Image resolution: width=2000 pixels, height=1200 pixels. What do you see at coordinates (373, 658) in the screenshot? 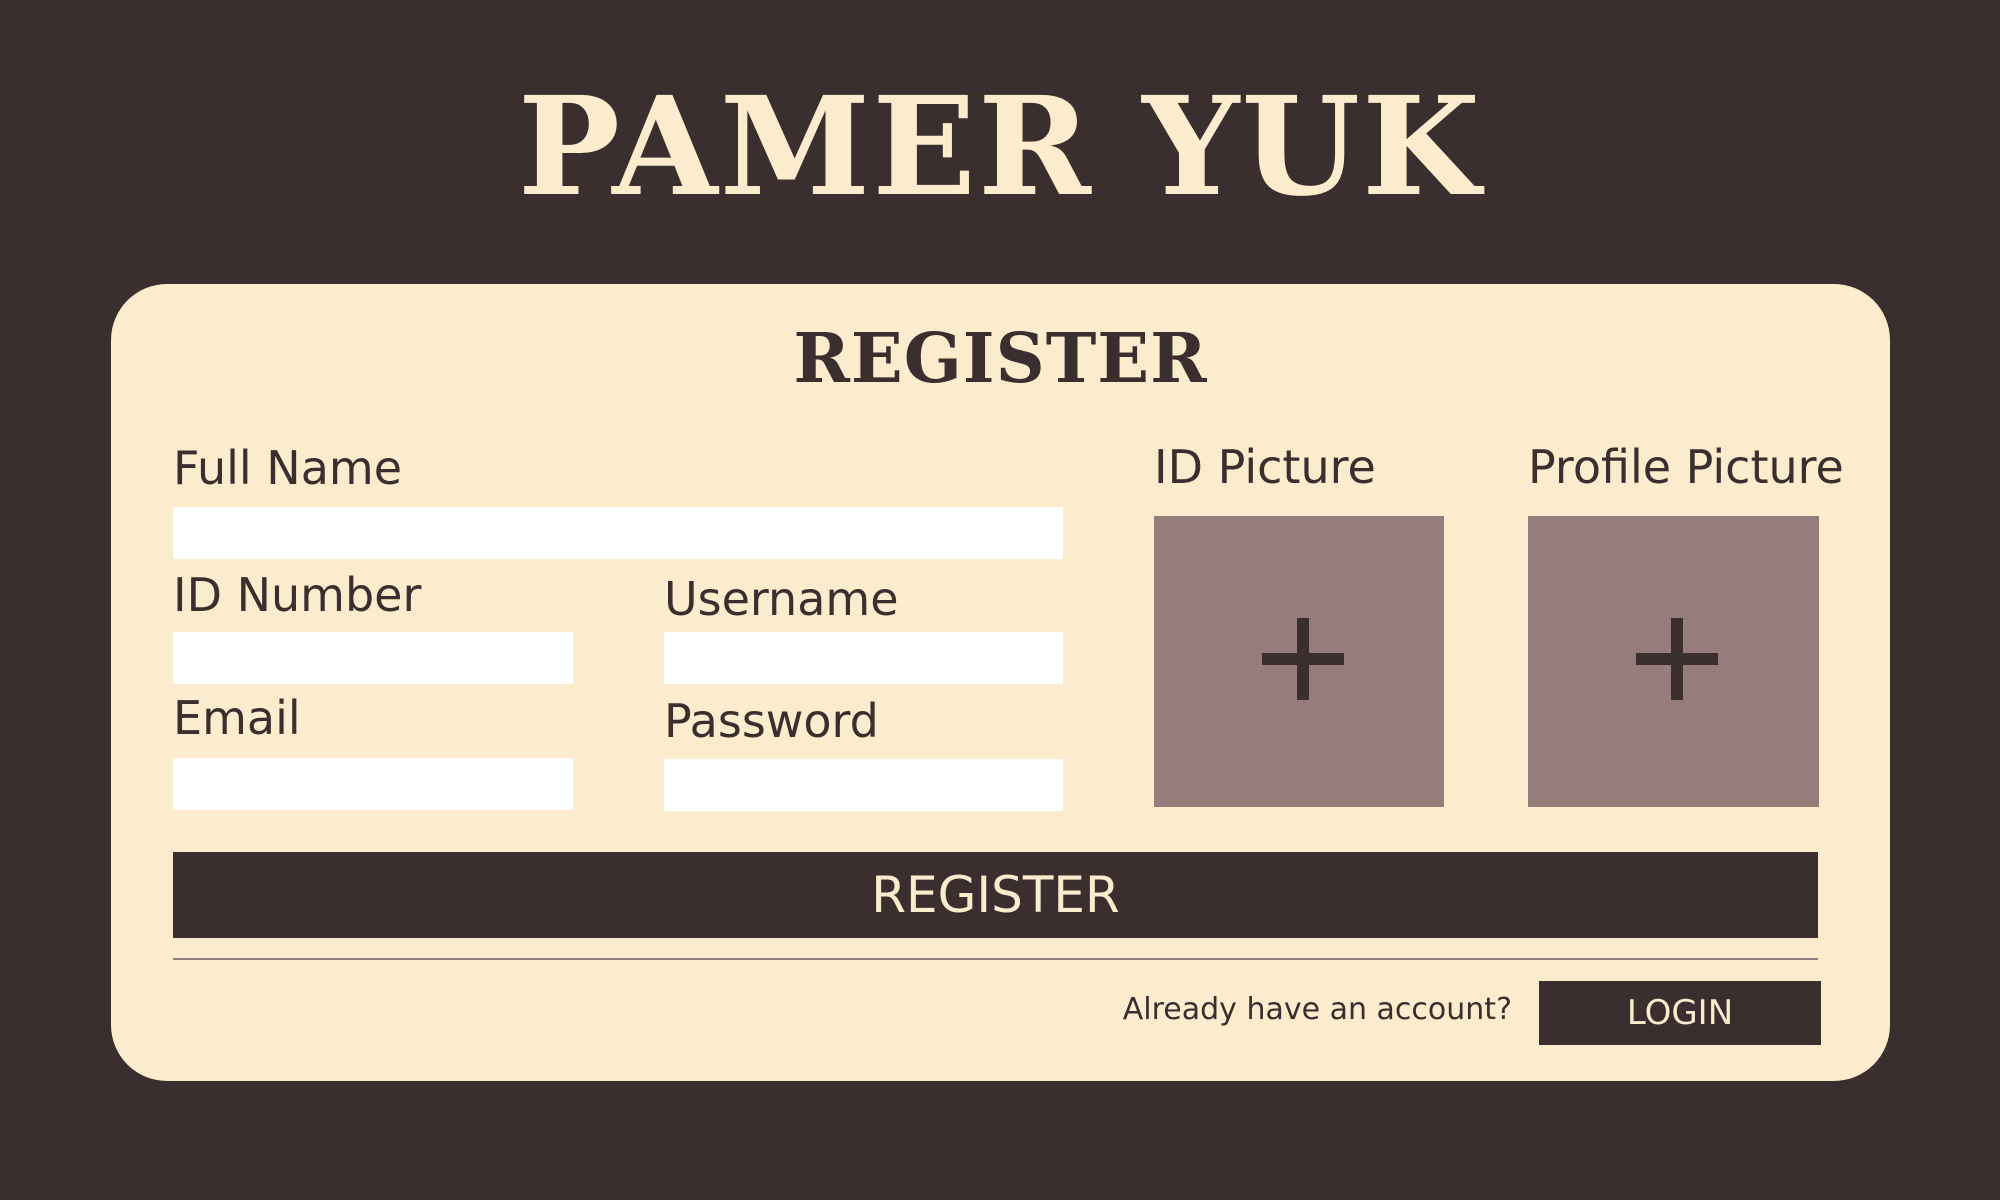
I see `id-number-input` at bounding box center [373, 658].